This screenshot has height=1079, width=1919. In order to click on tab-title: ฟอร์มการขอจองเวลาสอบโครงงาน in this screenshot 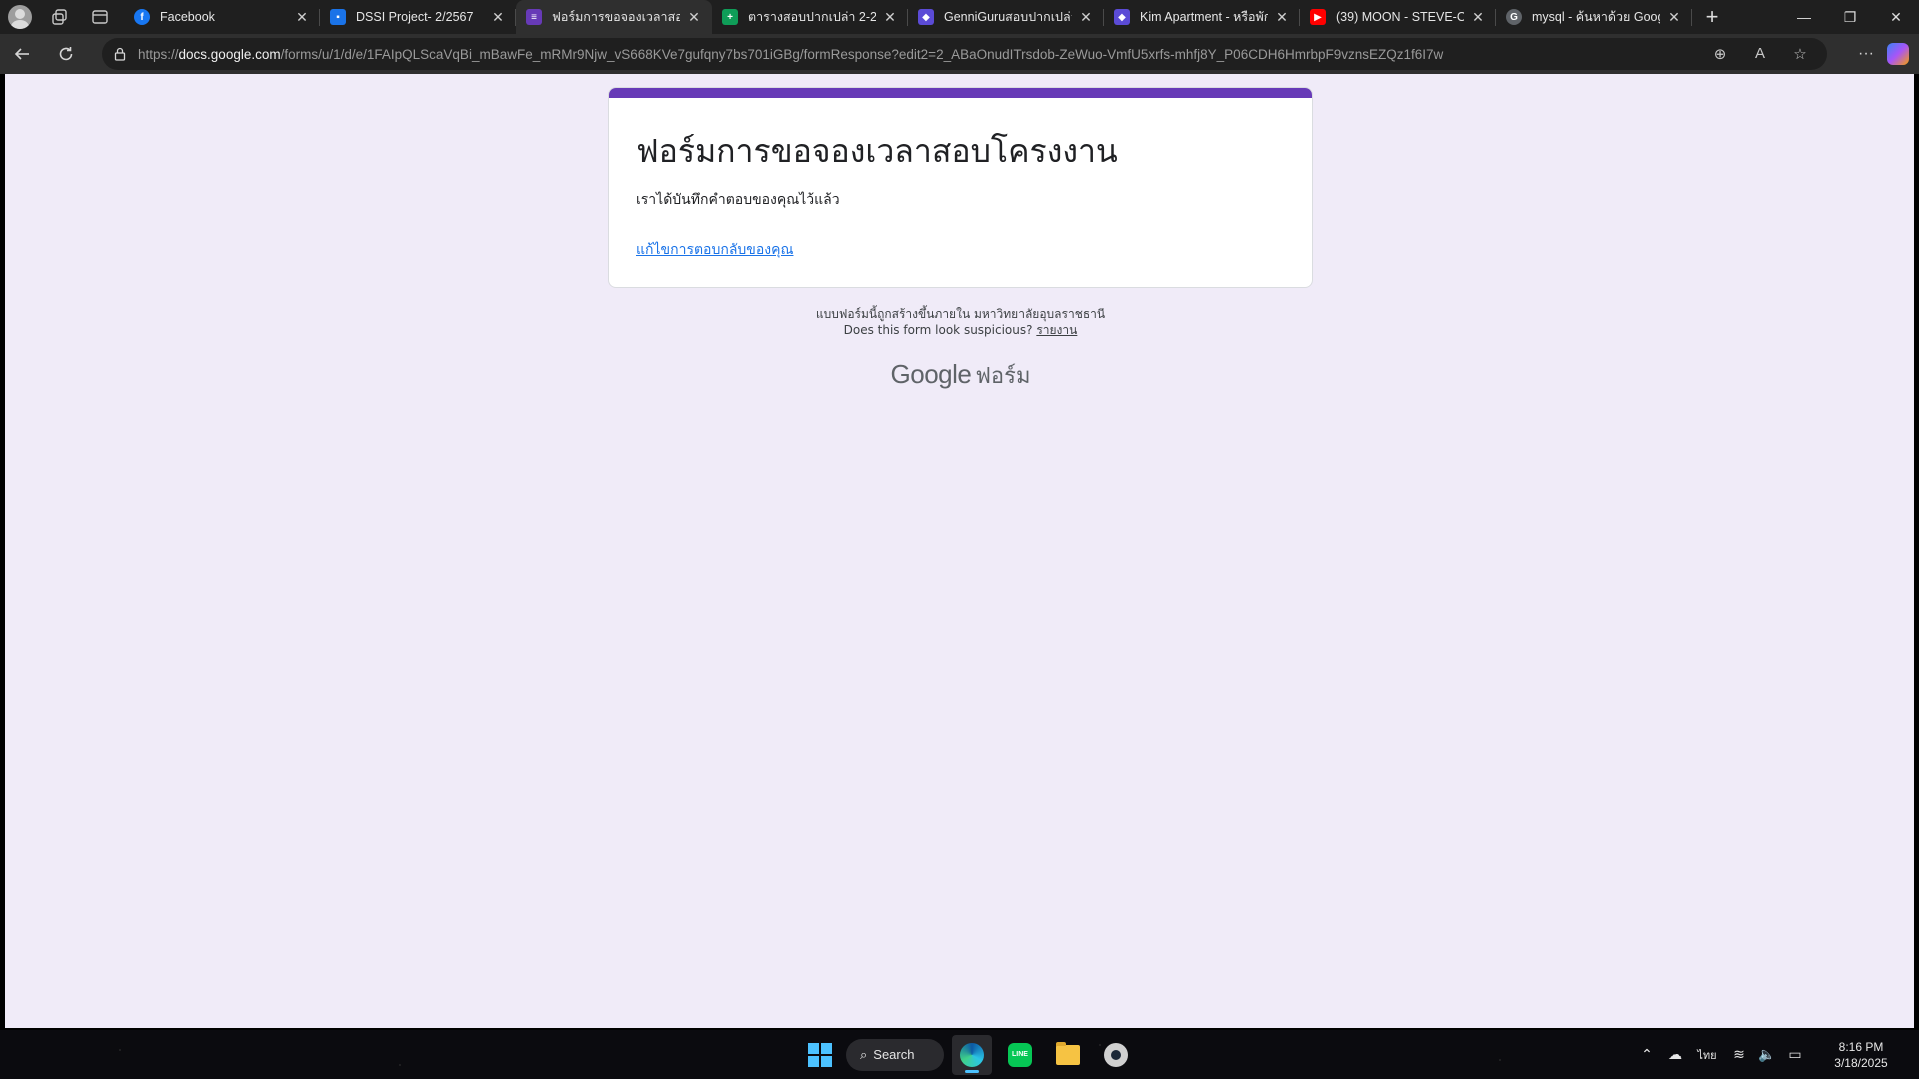, I will do `click(616, 17)`.